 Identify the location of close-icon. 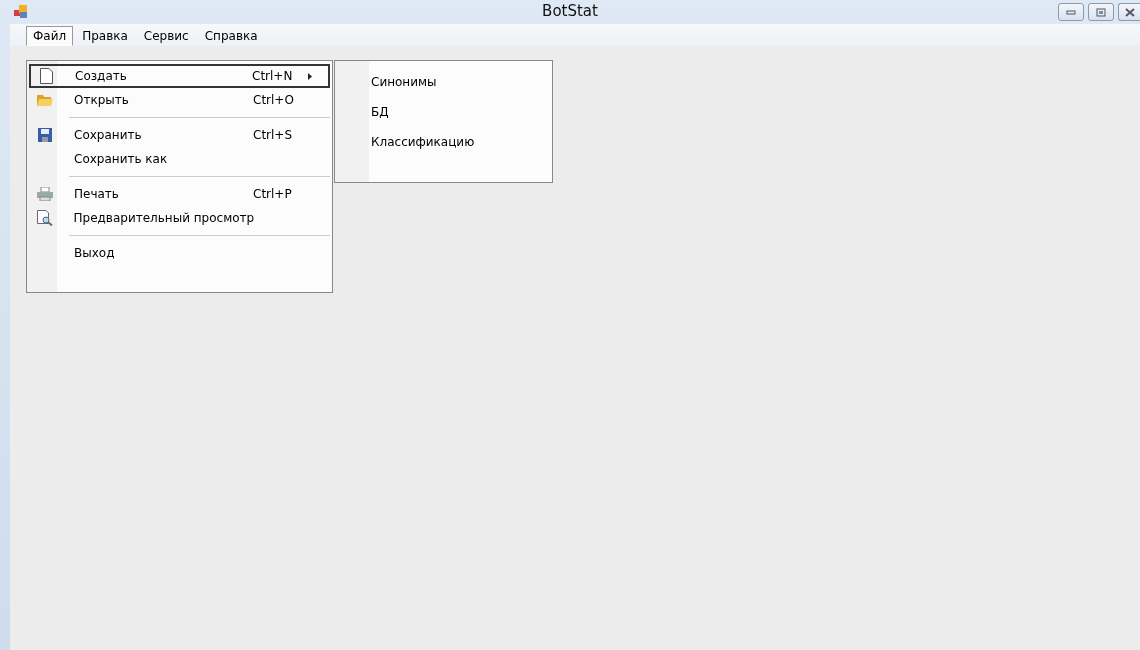
(1129, 12).